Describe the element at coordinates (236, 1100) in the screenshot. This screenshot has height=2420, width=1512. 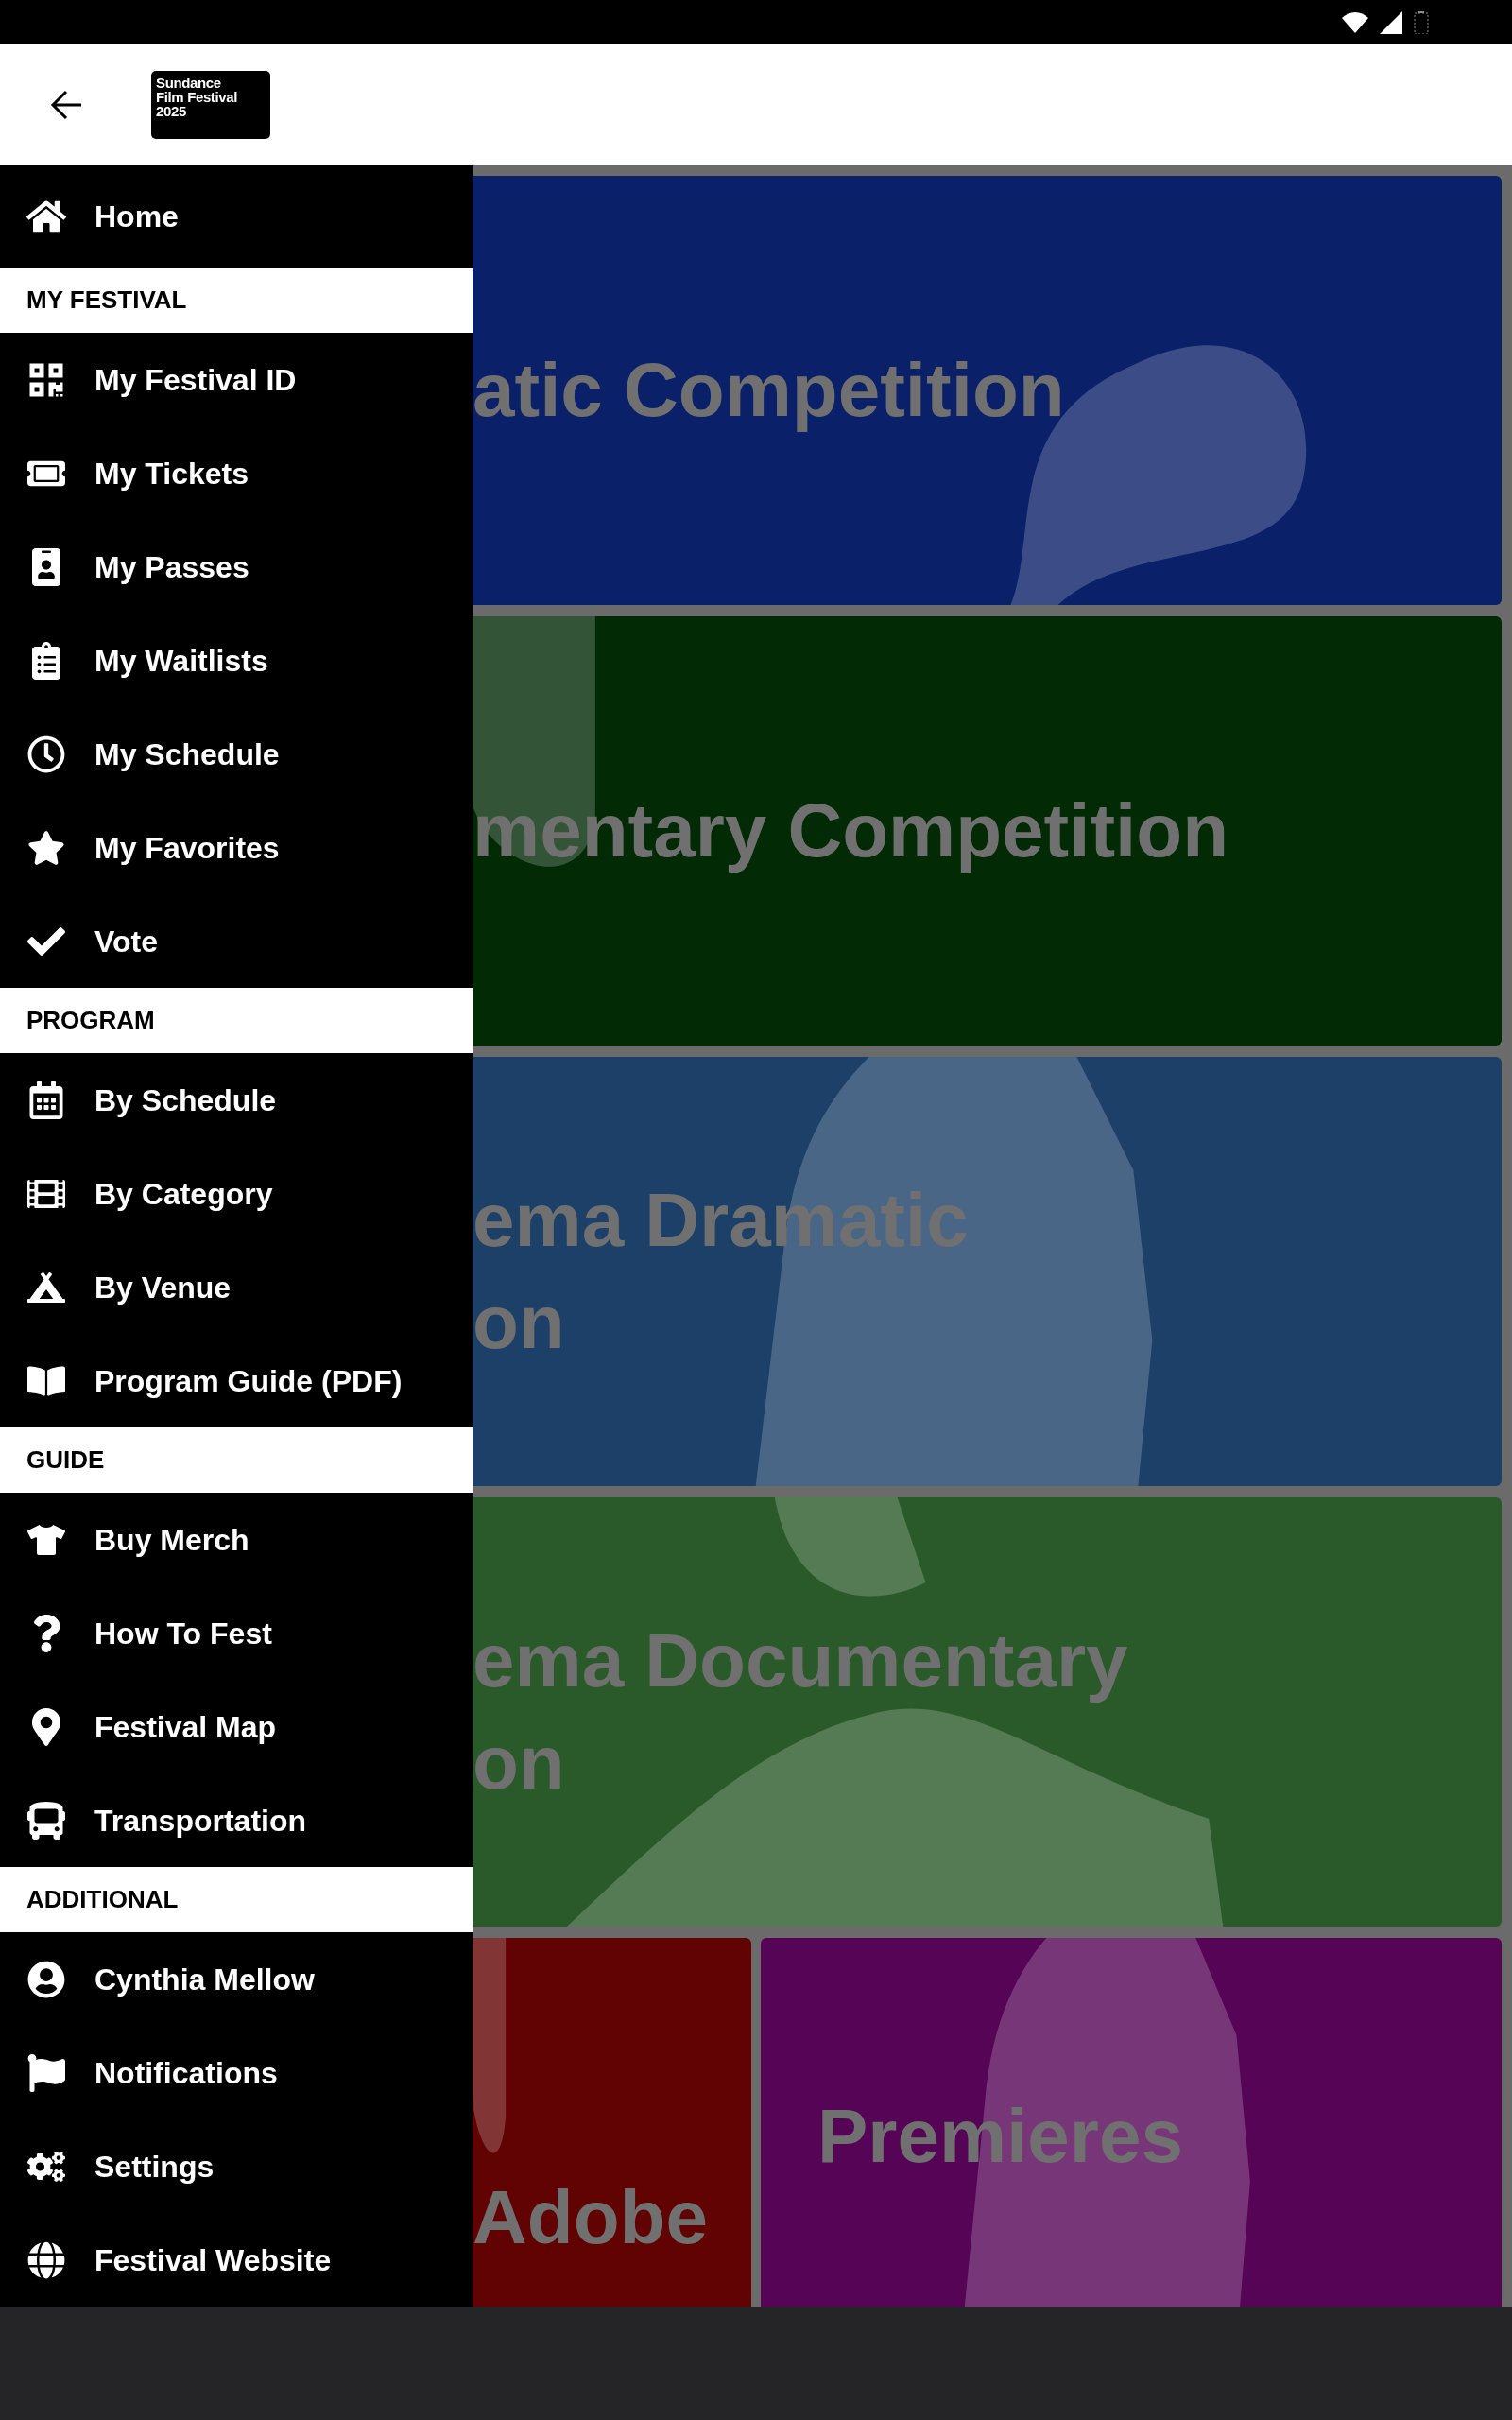
I see `menu-item: By Schedule` at that location.